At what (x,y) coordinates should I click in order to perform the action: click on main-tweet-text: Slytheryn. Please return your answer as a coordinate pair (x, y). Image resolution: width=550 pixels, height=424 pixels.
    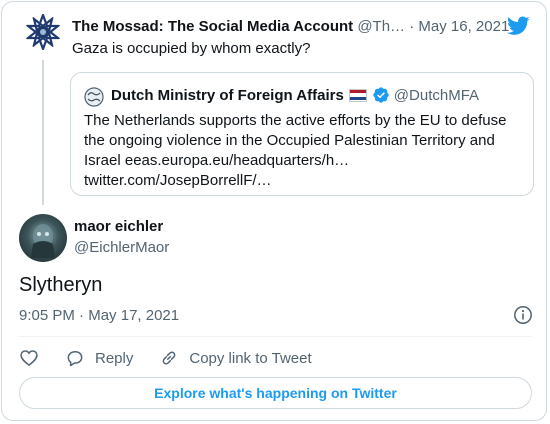
    Looking at the image, I should click on (61, 285).